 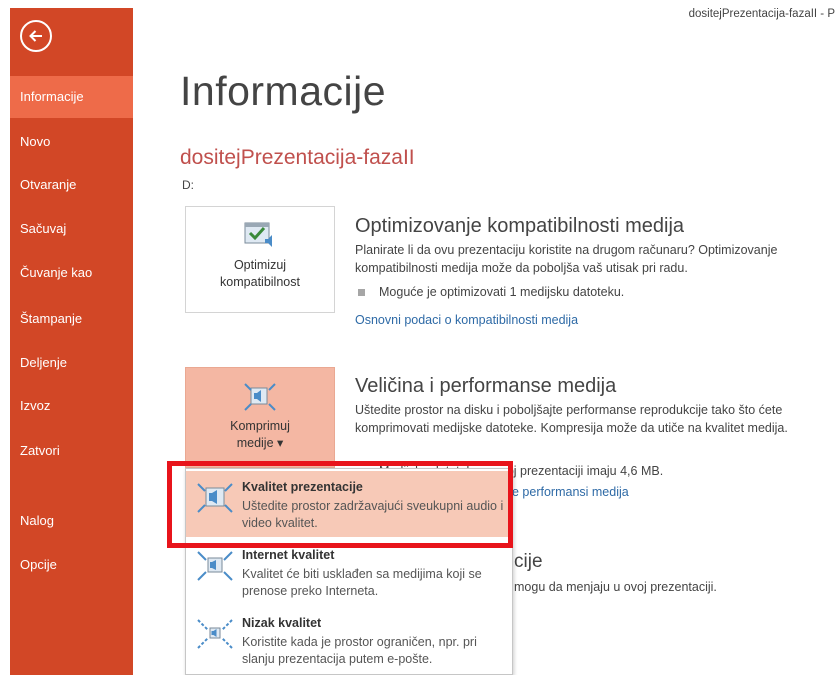 What do you see at coordinates (71, 406) in the screenshot?
I see `nav-izvoz: Izvoz` at bounding box center [71, 406].